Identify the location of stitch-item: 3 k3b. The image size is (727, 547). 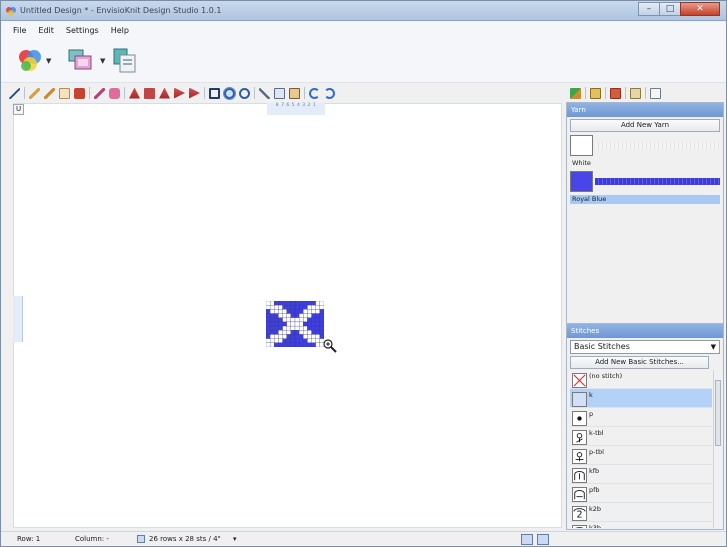
(641, 525).